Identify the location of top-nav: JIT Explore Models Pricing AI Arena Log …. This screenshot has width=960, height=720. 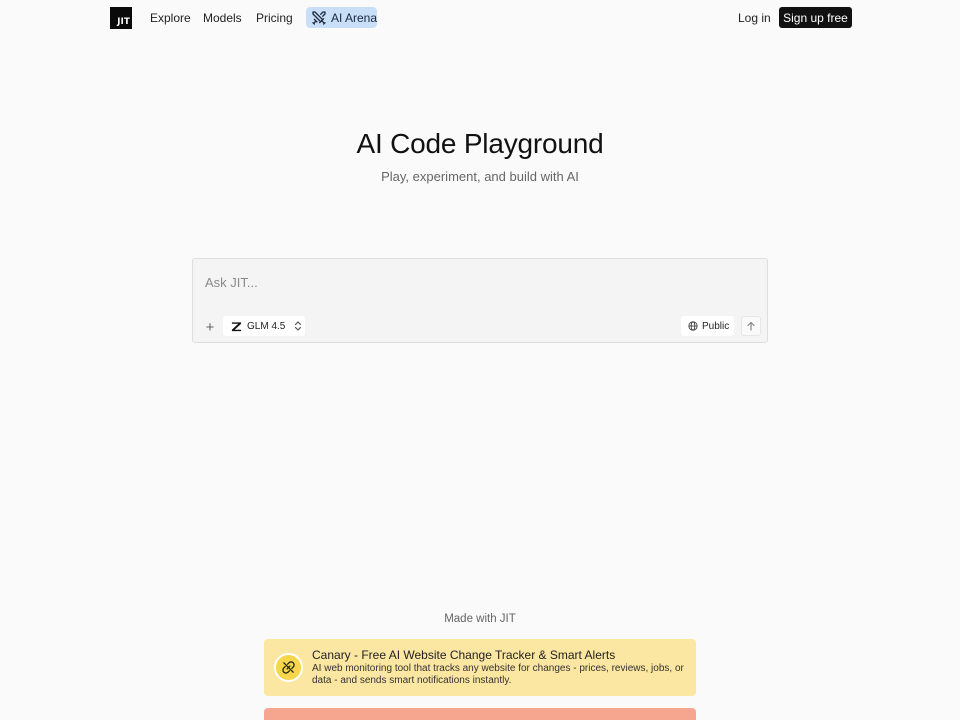
(480, 18).